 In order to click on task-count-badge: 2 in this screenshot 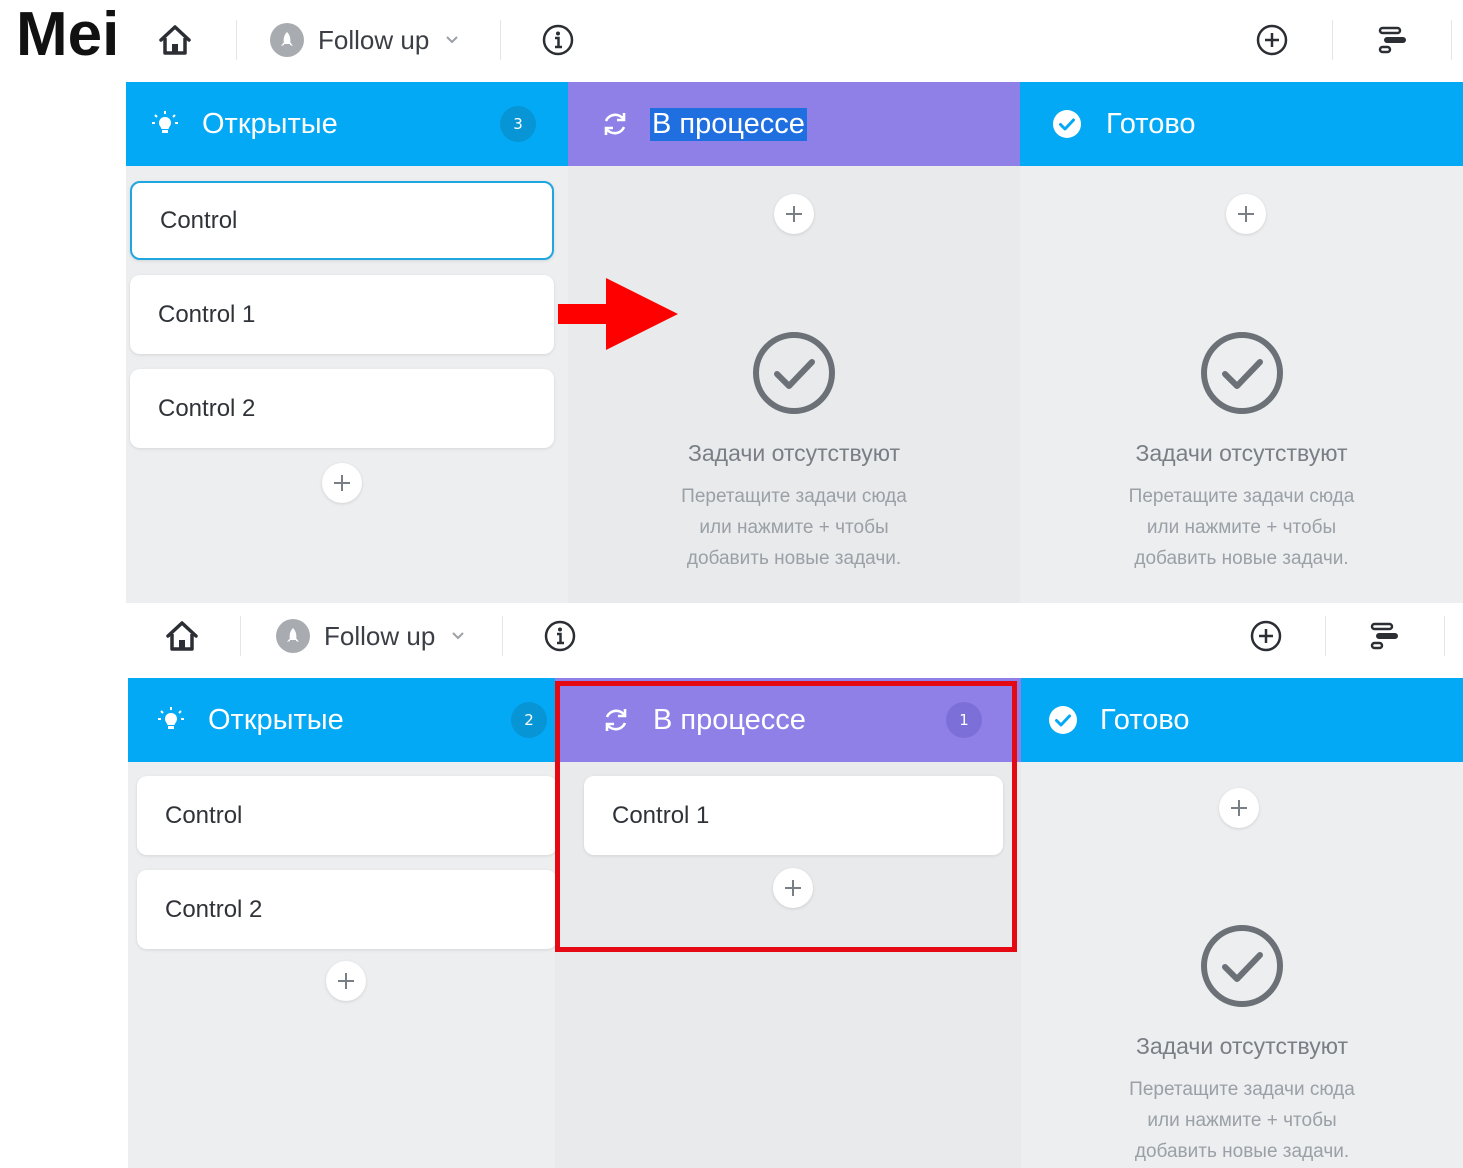, I will do `click(529, 720)`.